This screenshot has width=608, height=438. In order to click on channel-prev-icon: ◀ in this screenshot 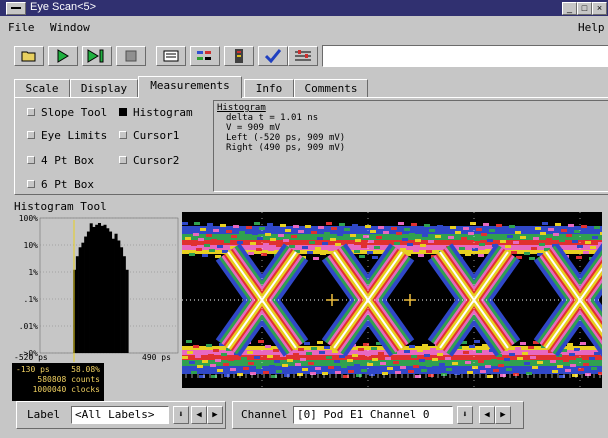, I will do `click(487, 415)`.